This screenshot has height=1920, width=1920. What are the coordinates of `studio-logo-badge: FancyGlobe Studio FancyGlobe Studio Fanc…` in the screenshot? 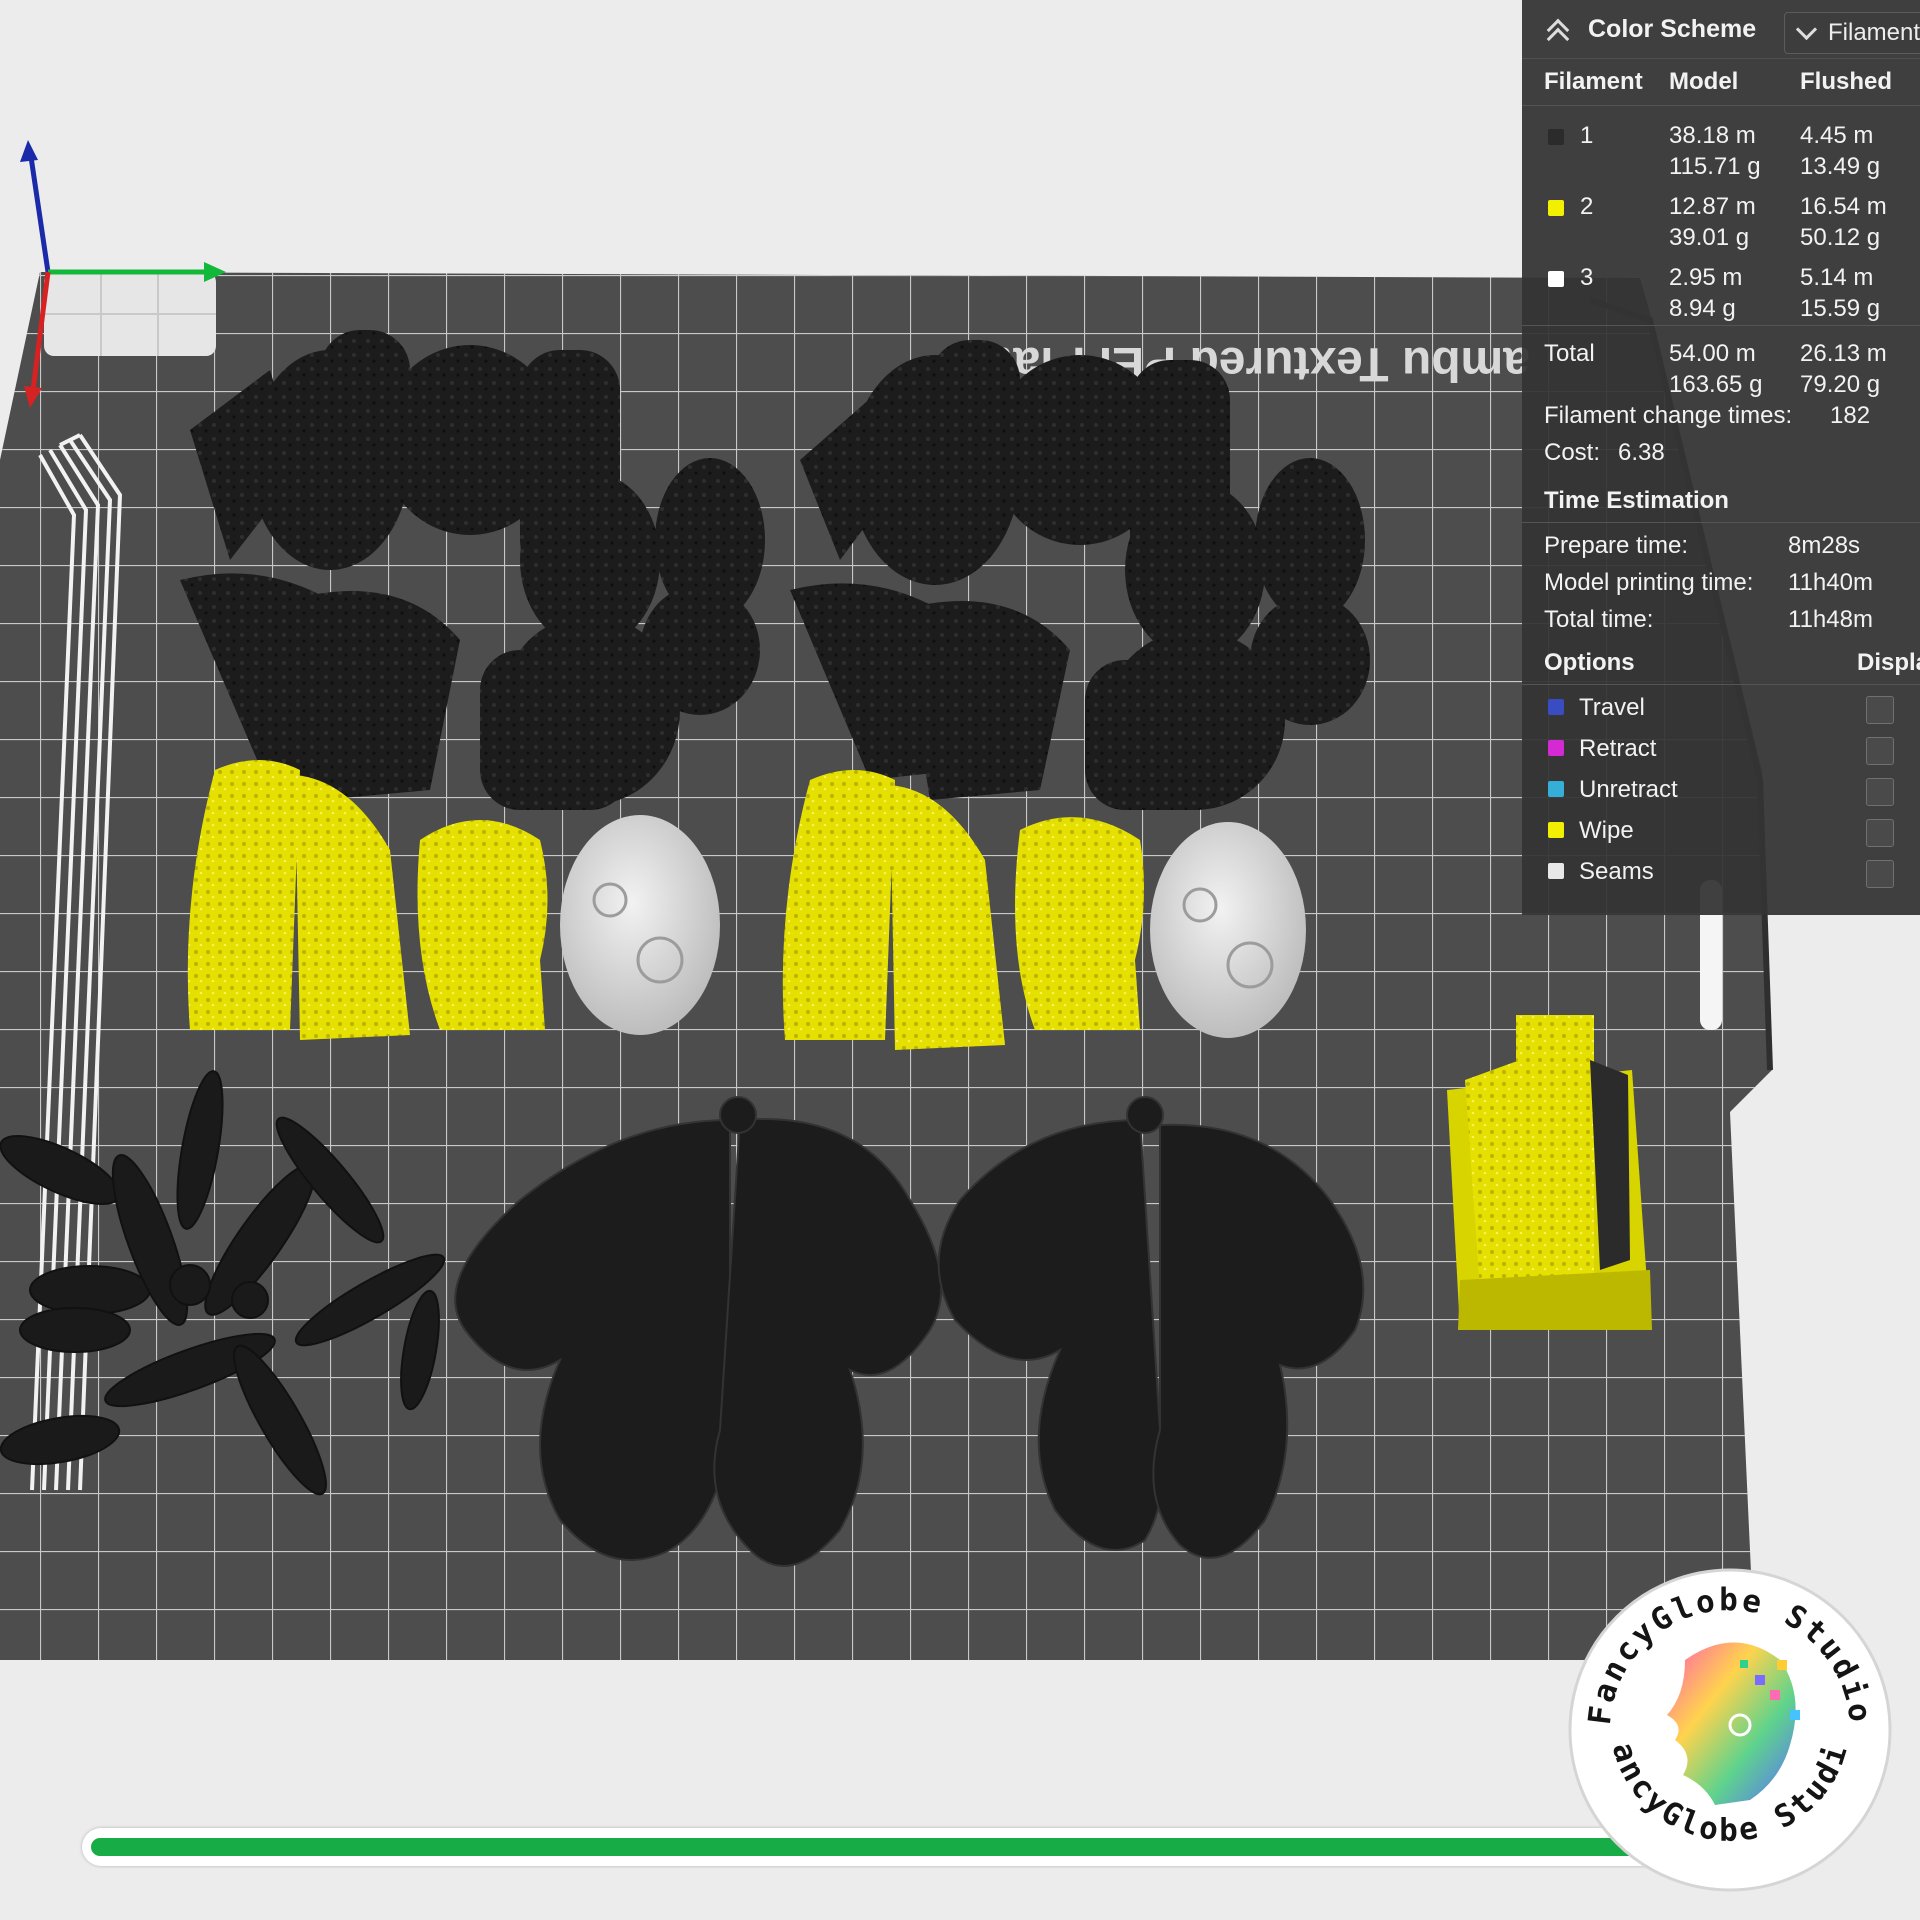 It's located at (1724, 1716).